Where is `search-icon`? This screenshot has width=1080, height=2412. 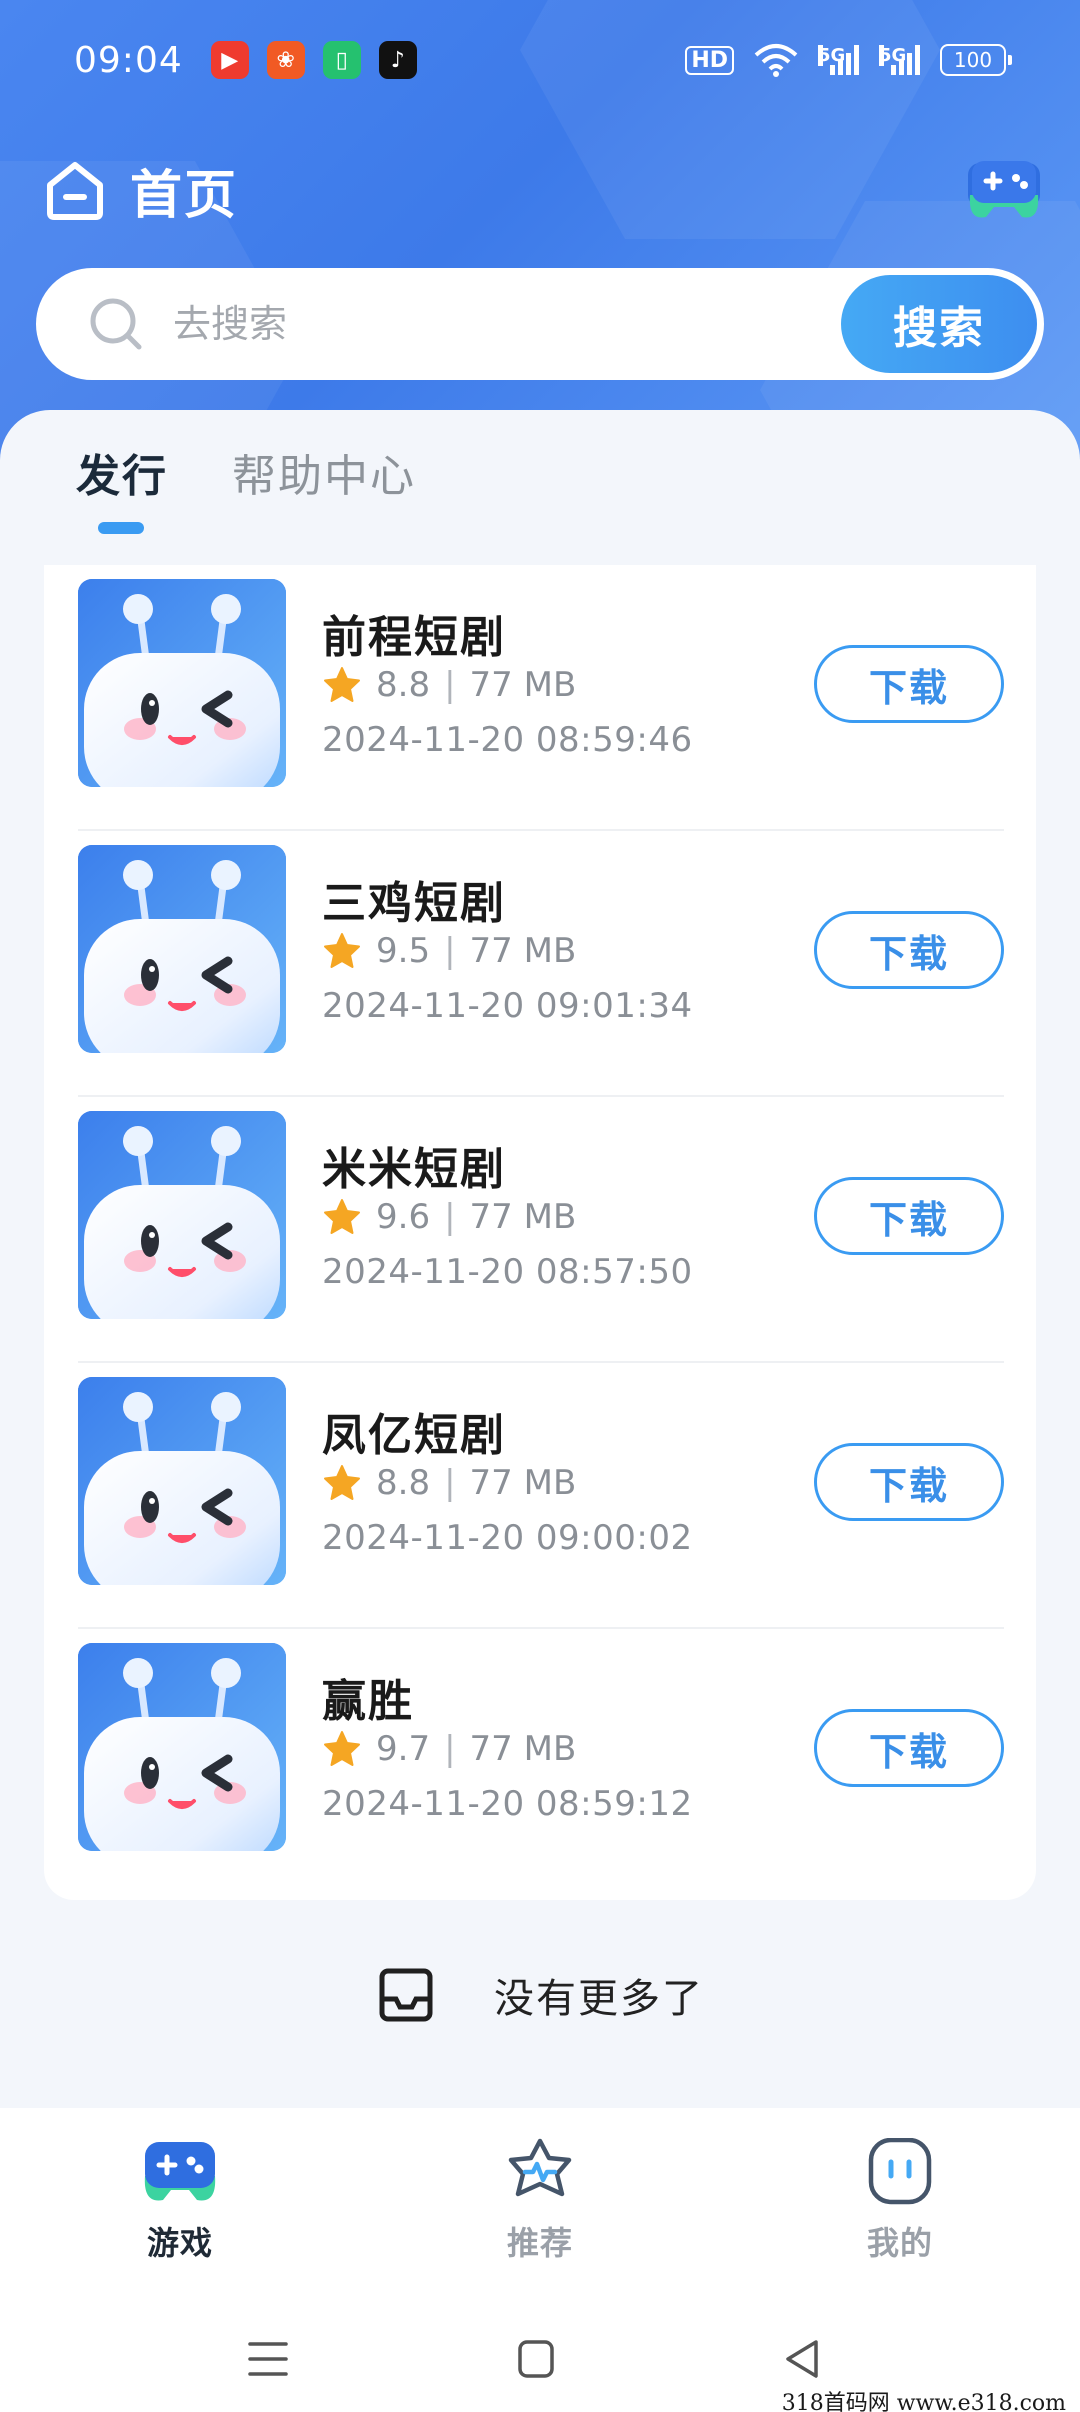
search-icon is located at coordinates (116, 324).